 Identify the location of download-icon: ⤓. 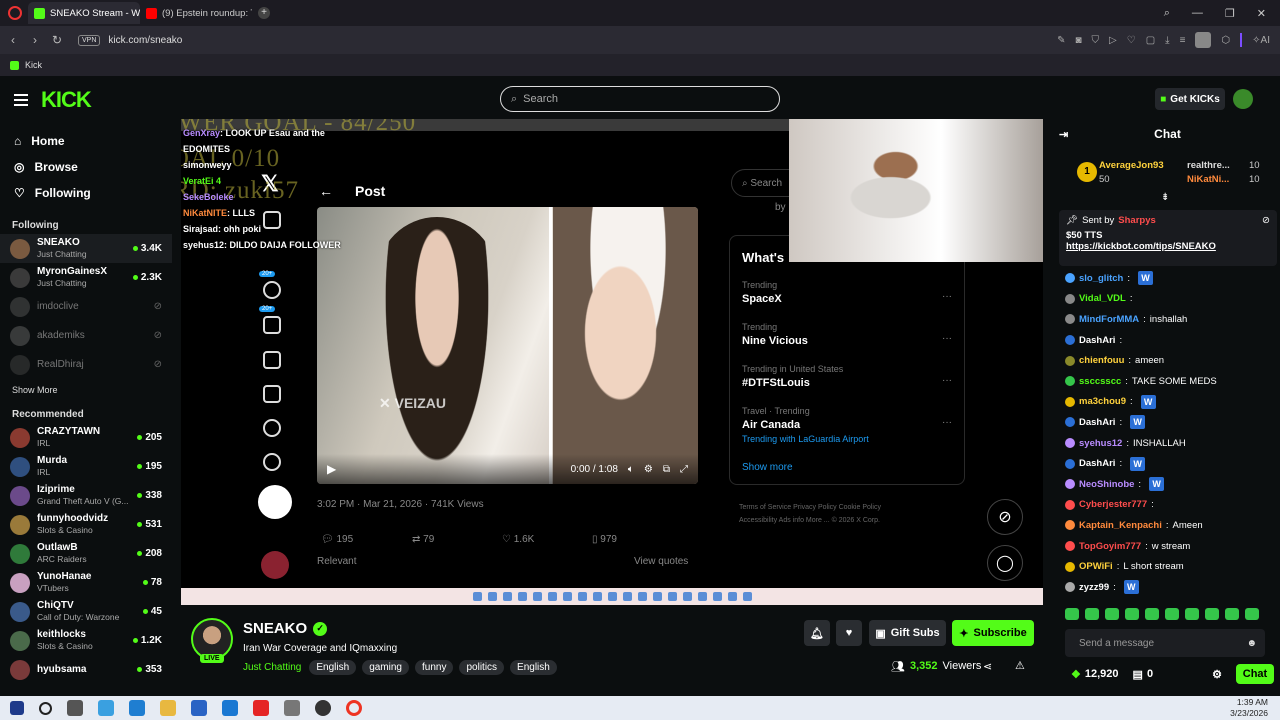
(1167, 40).